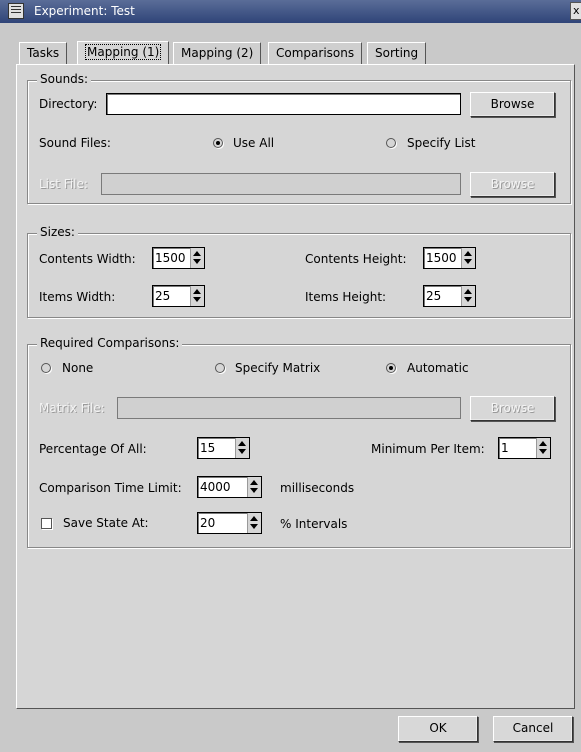  Describe the element at coordinates (391, 143) in the screenshot. I see `specify-list-radio` at that location.